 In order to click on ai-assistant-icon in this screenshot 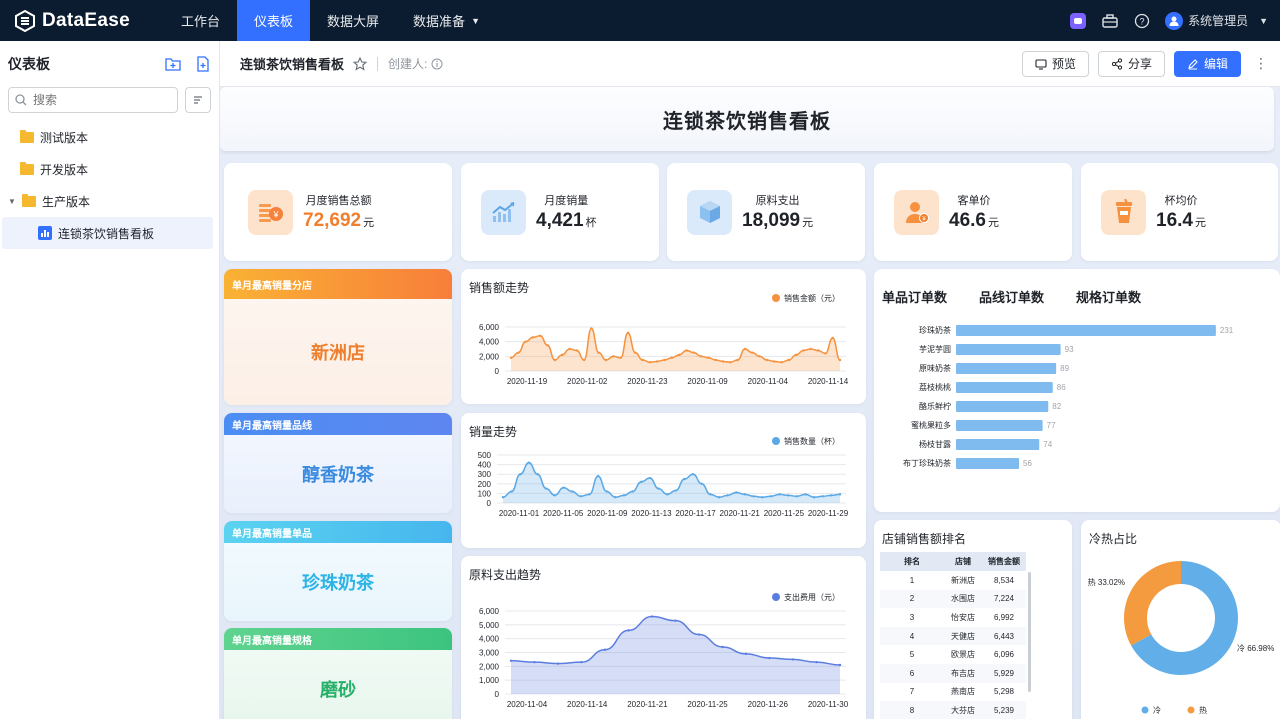, I will do `click(1078, 21)`.